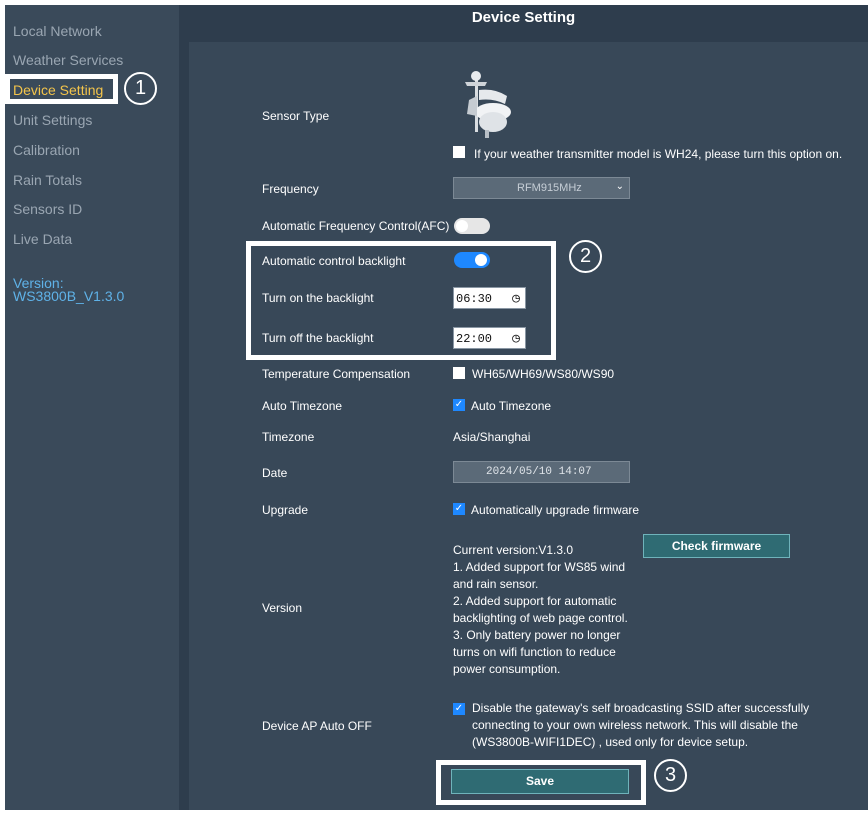 This screenshot has height=815, width=868. What do you see at coordinates (492, 437) in the screenshot?
I see `timezone-value: Asia/Shanghai` at bounding box center [492, 437].